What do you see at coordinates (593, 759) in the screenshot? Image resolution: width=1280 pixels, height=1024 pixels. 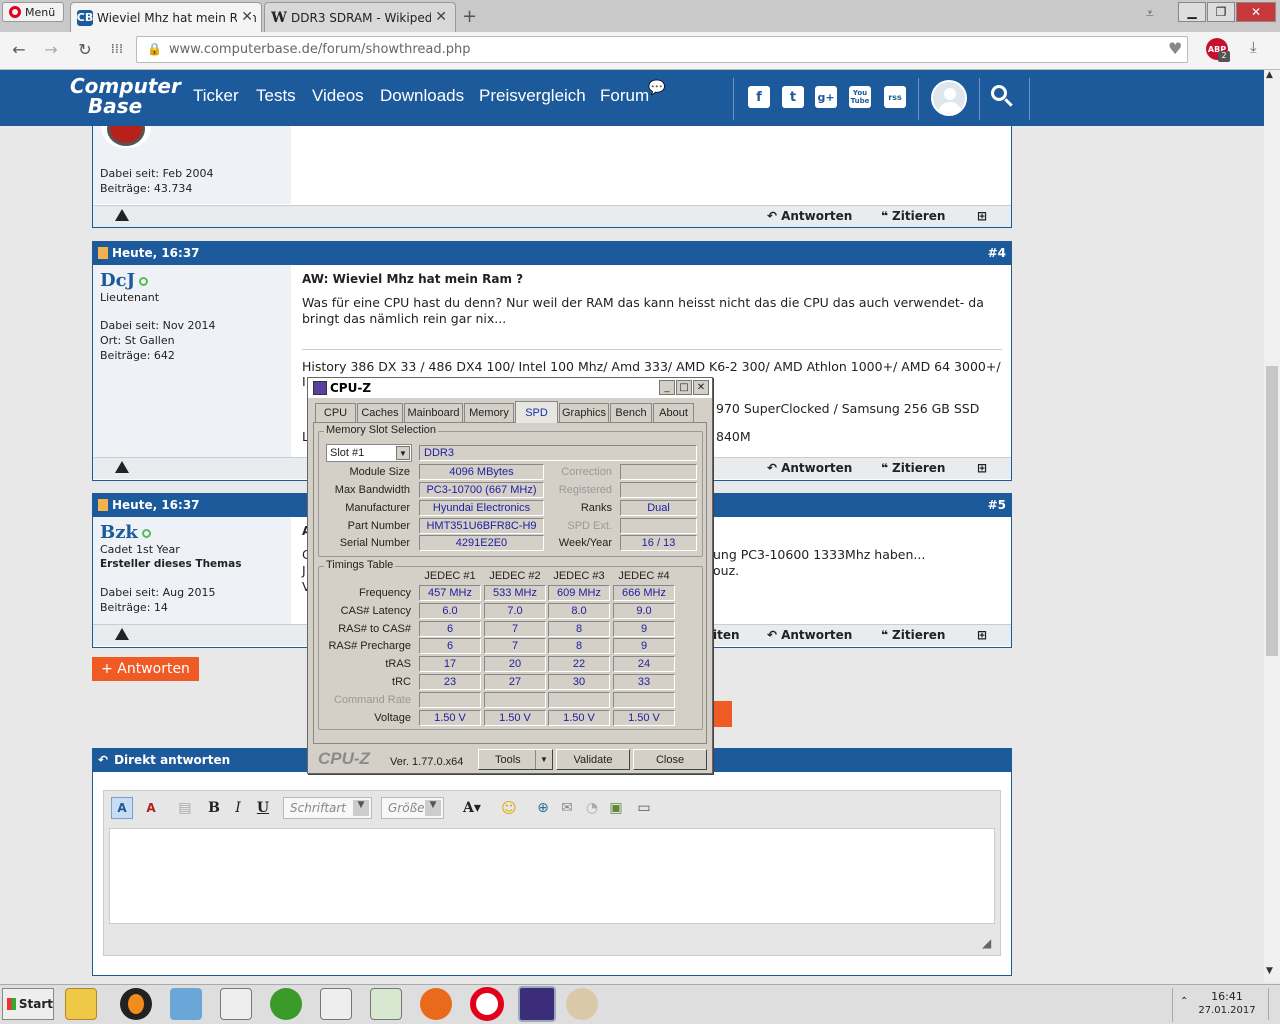 I see `validate-button: Validate` at bounding box center [593, 759].